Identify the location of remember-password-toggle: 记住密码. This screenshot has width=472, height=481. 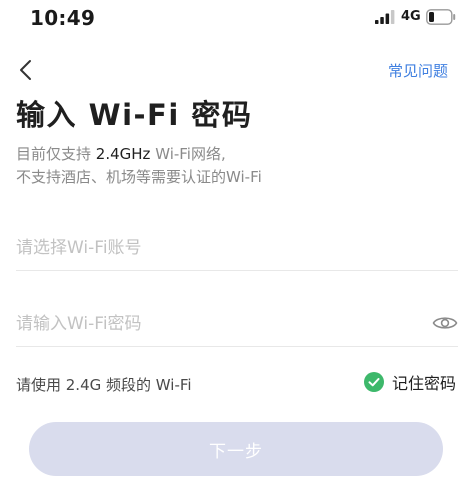
(409, 382).